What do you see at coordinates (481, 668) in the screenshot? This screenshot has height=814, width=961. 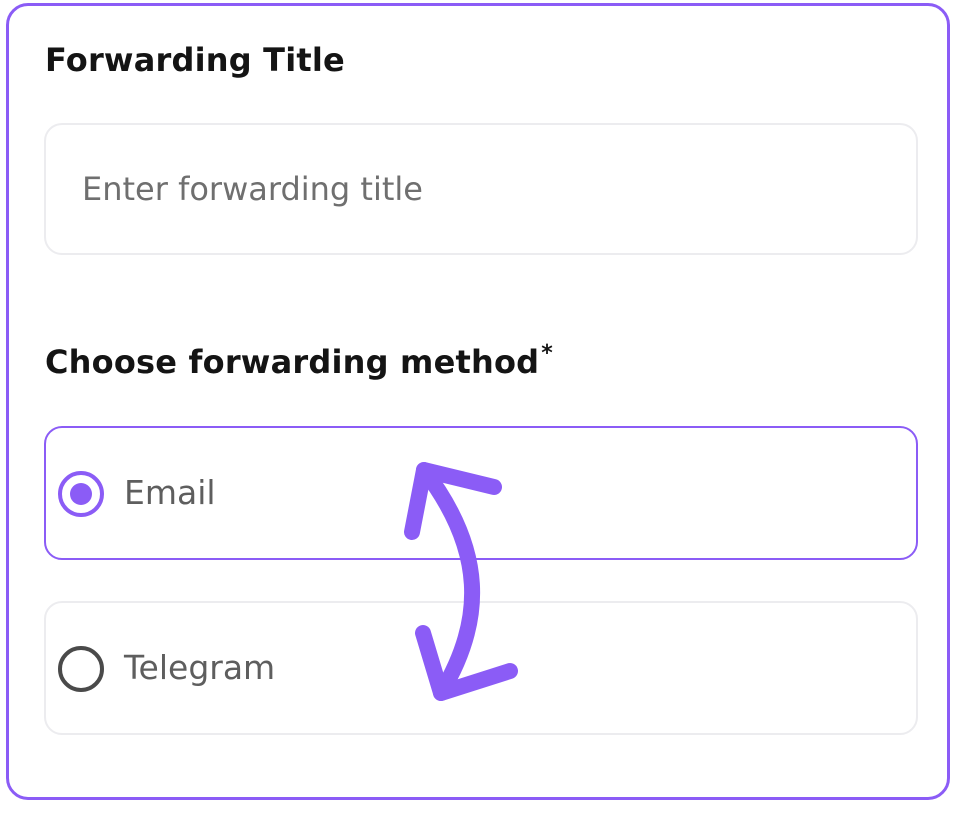 I see `method-option-telegram: Telegram` at bounding box center [481, 668].